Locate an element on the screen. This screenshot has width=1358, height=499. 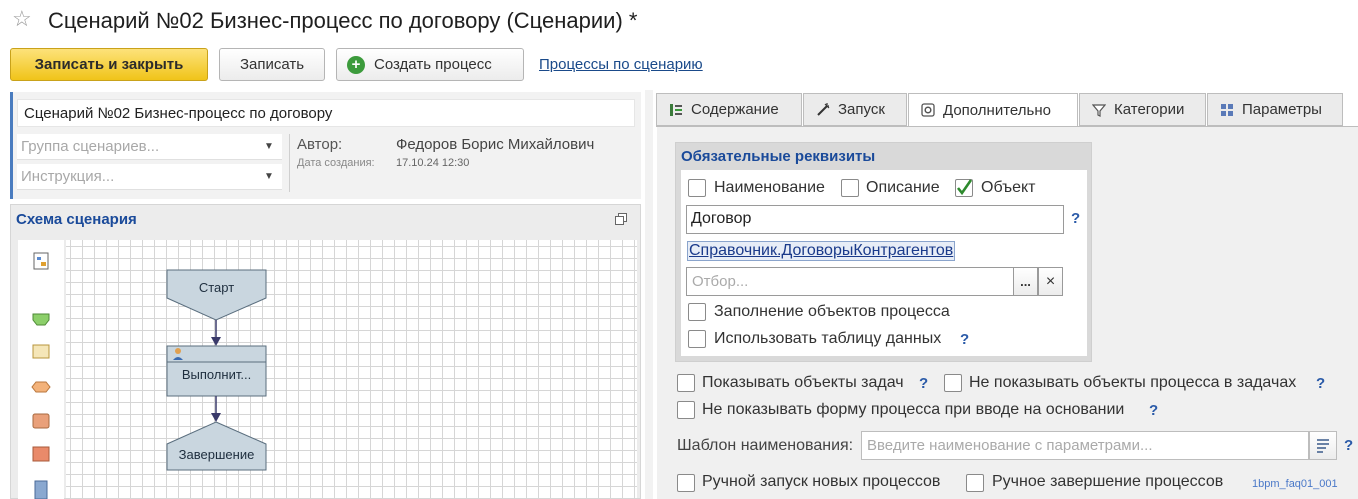
tab-categories: Категории is located at coordinates (1142, 109).